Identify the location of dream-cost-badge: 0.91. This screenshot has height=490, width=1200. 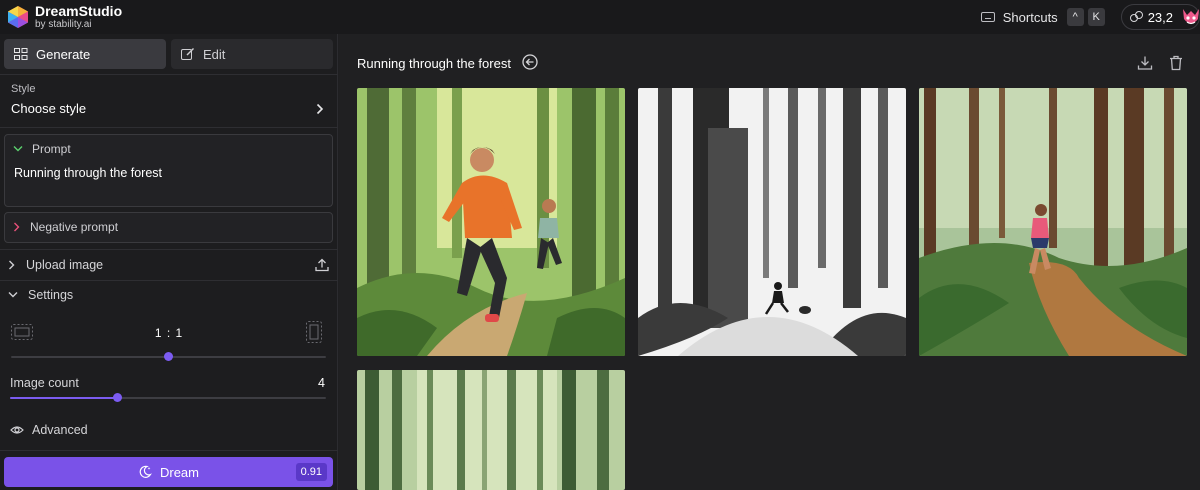
(311, 472).